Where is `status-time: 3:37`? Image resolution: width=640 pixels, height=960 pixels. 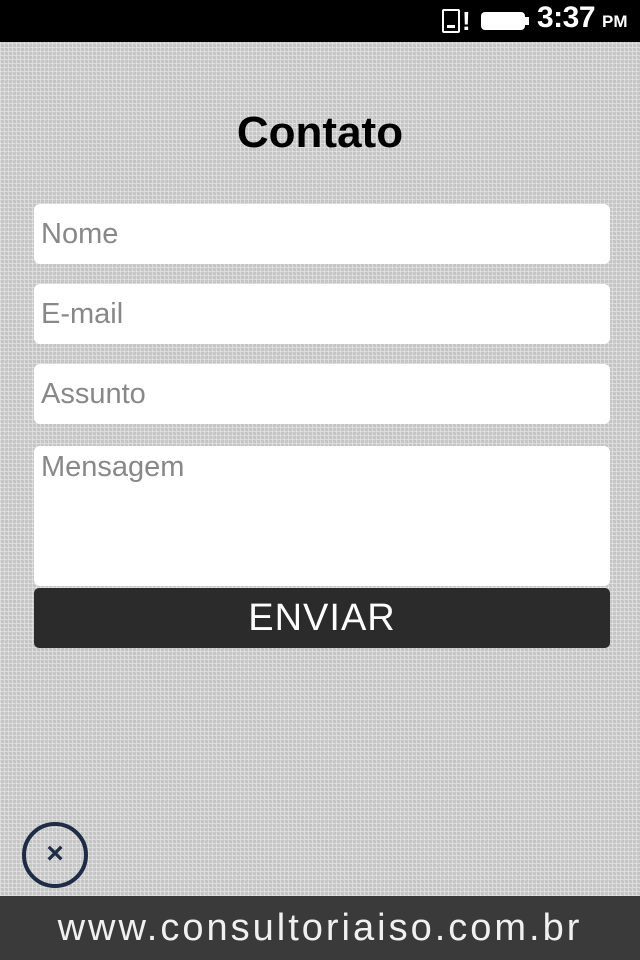 status-time: 3:37 is located at coordinates (566, 17).